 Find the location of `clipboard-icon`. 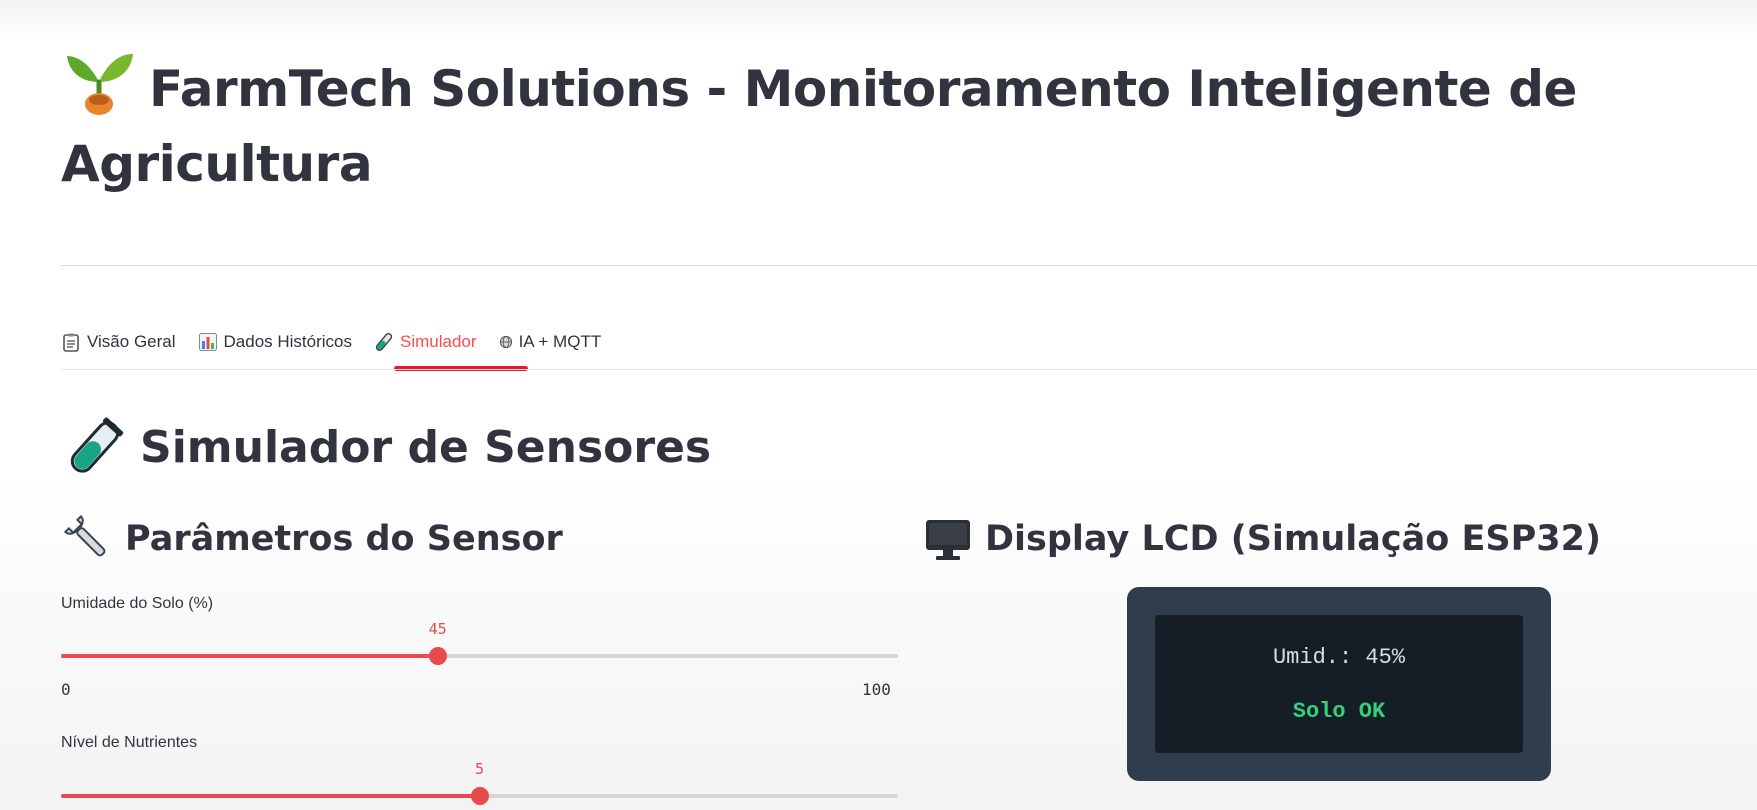

clipboard-icon is located at coordinates (71, 342).